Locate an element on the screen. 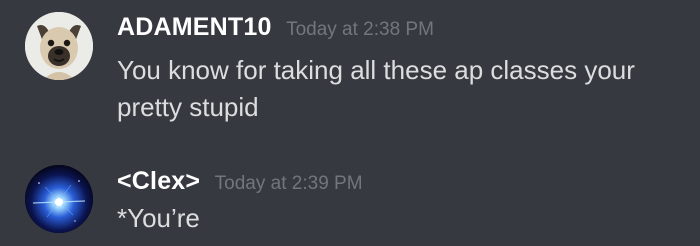 The image size is (700, 246). message-content: *You’re is located at coordinates (397, 218).